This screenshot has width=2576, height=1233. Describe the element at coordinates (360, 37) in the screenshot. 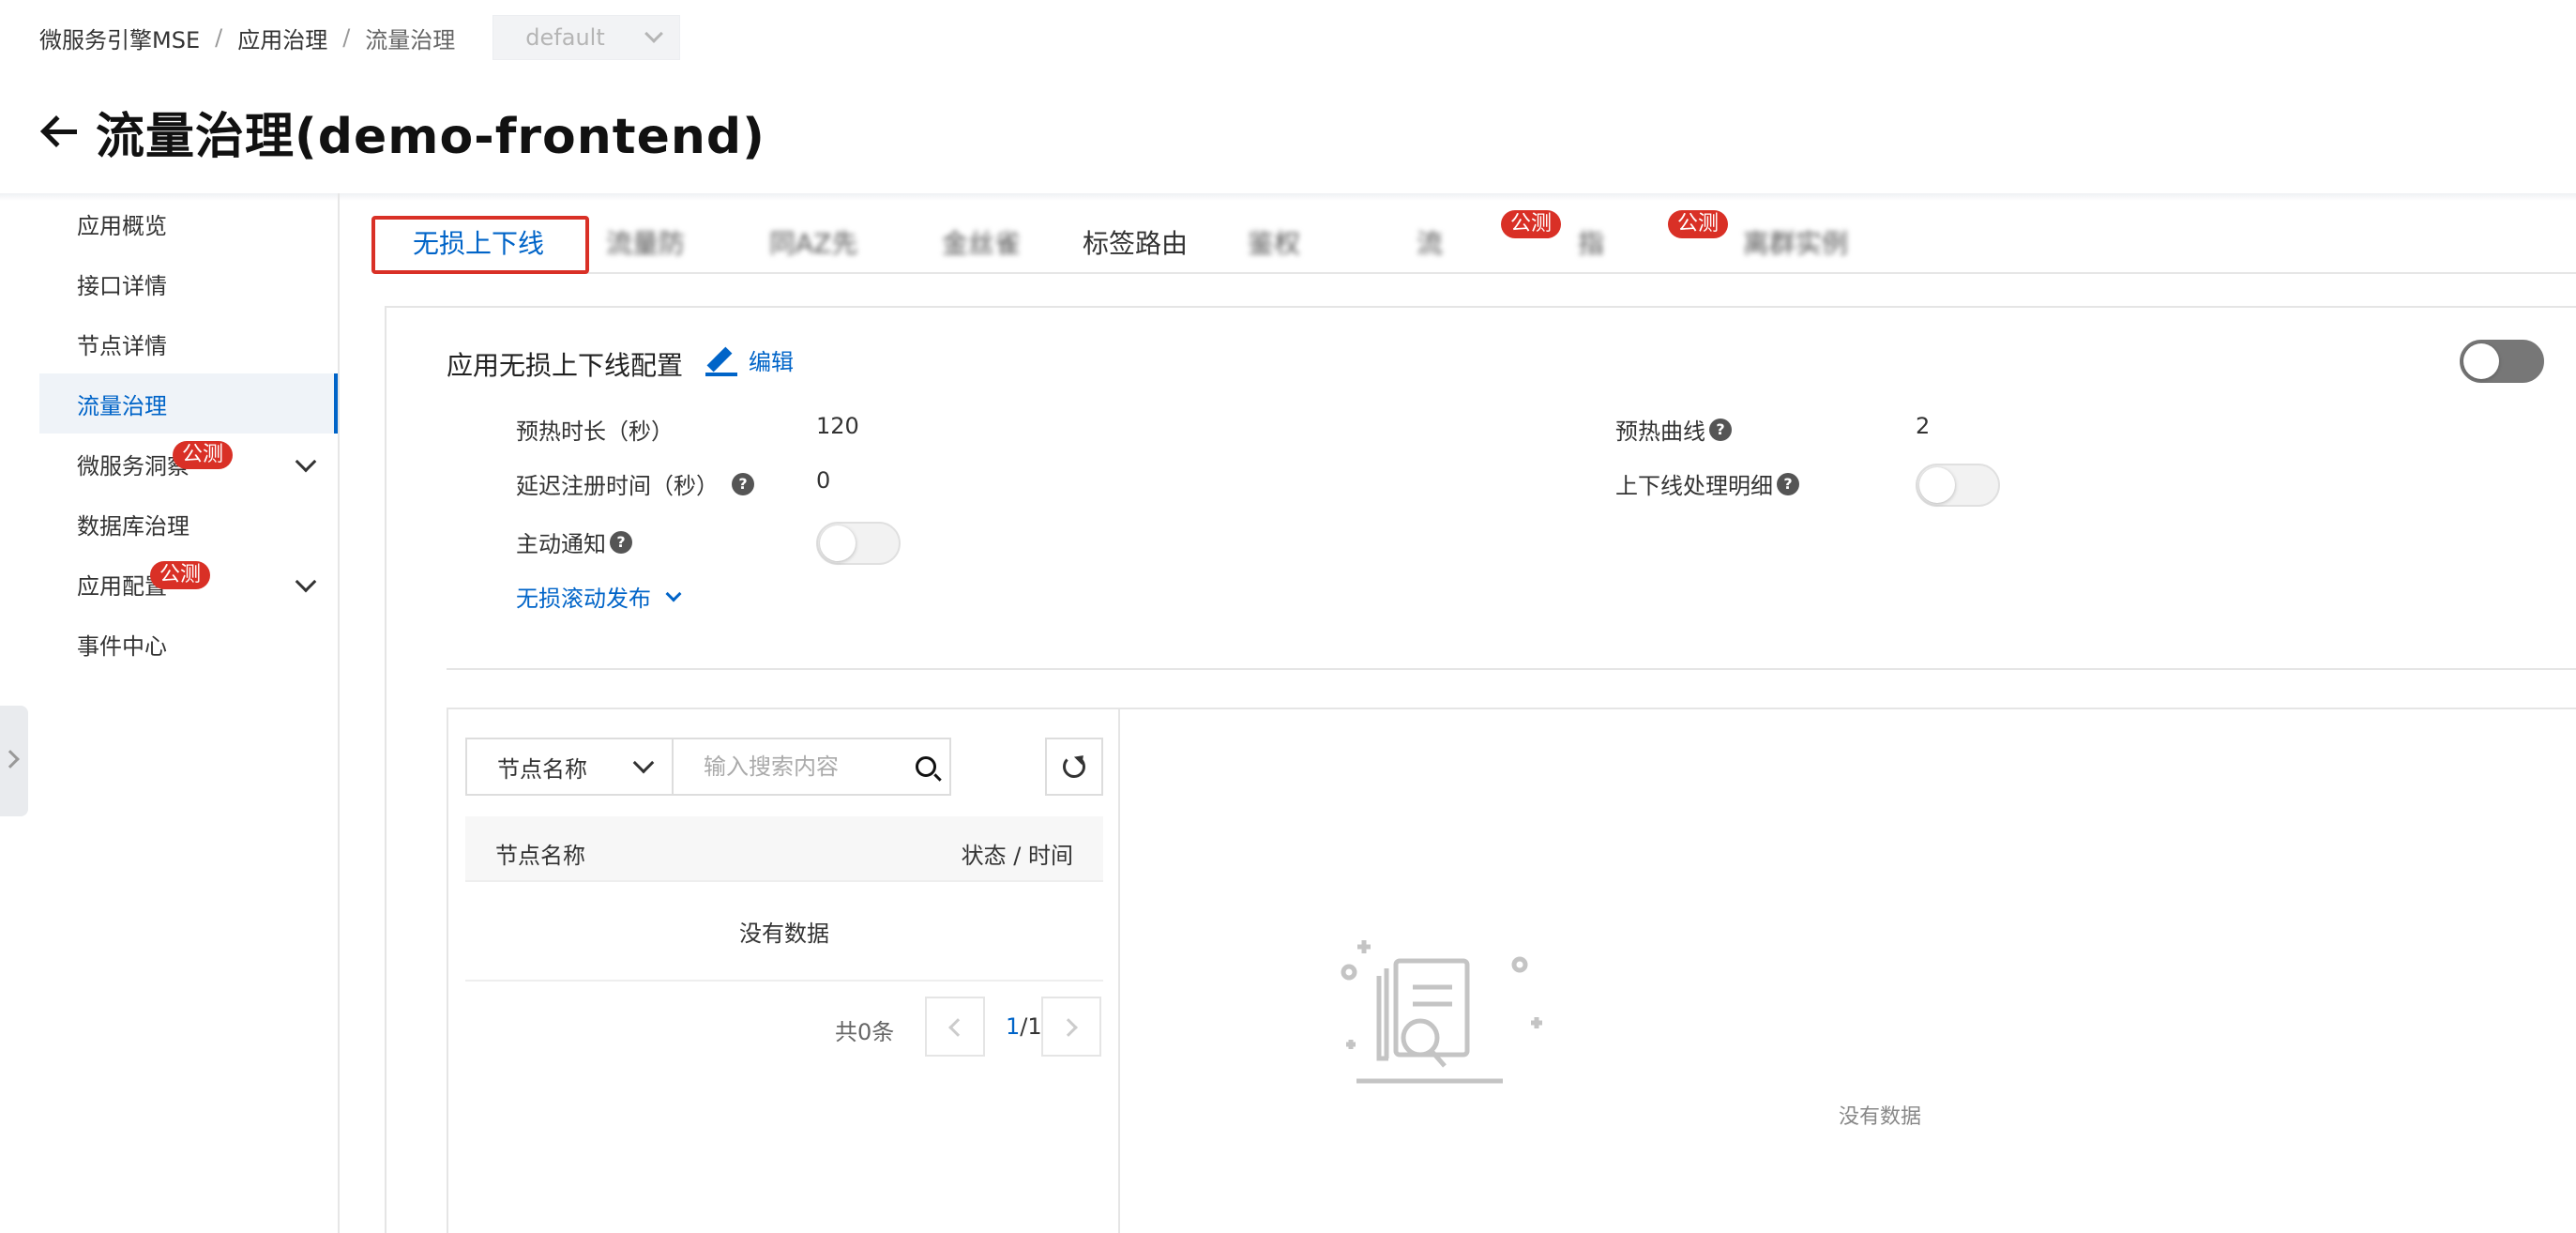

I see `breadcrumb: 微服务引擎MSE / 应用治理 / 流量治理 default` at that location.